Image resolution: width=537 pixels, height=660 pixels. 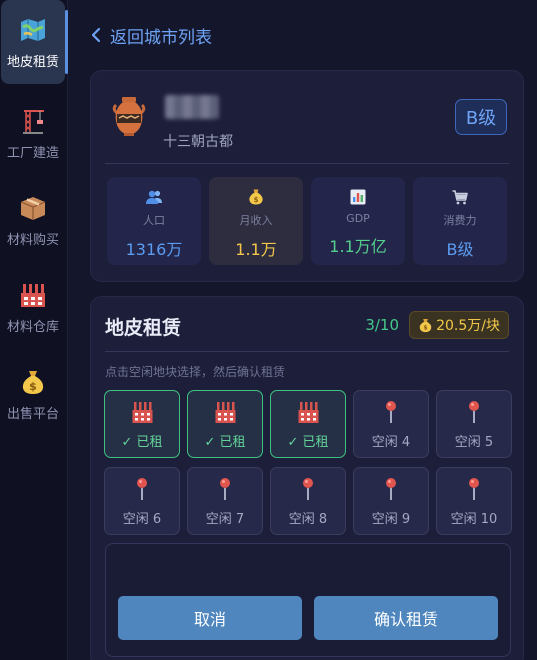 I want to click on people-icon, so click(x=154, y=197).